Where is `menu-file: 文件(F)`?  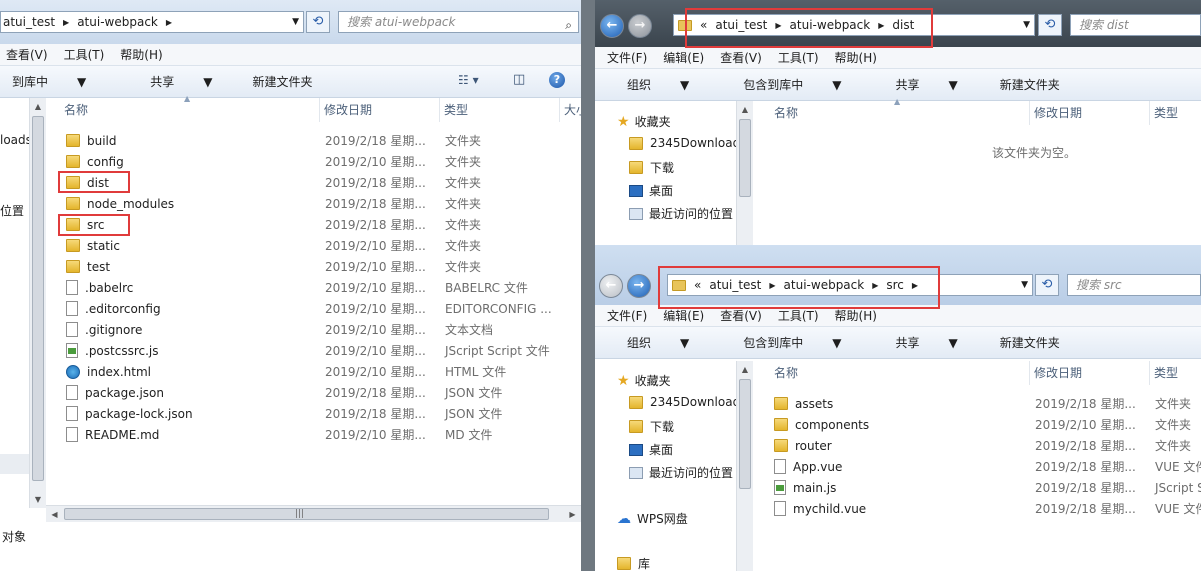 menu-file: 文件(F) is located at coordinates (625, 57).